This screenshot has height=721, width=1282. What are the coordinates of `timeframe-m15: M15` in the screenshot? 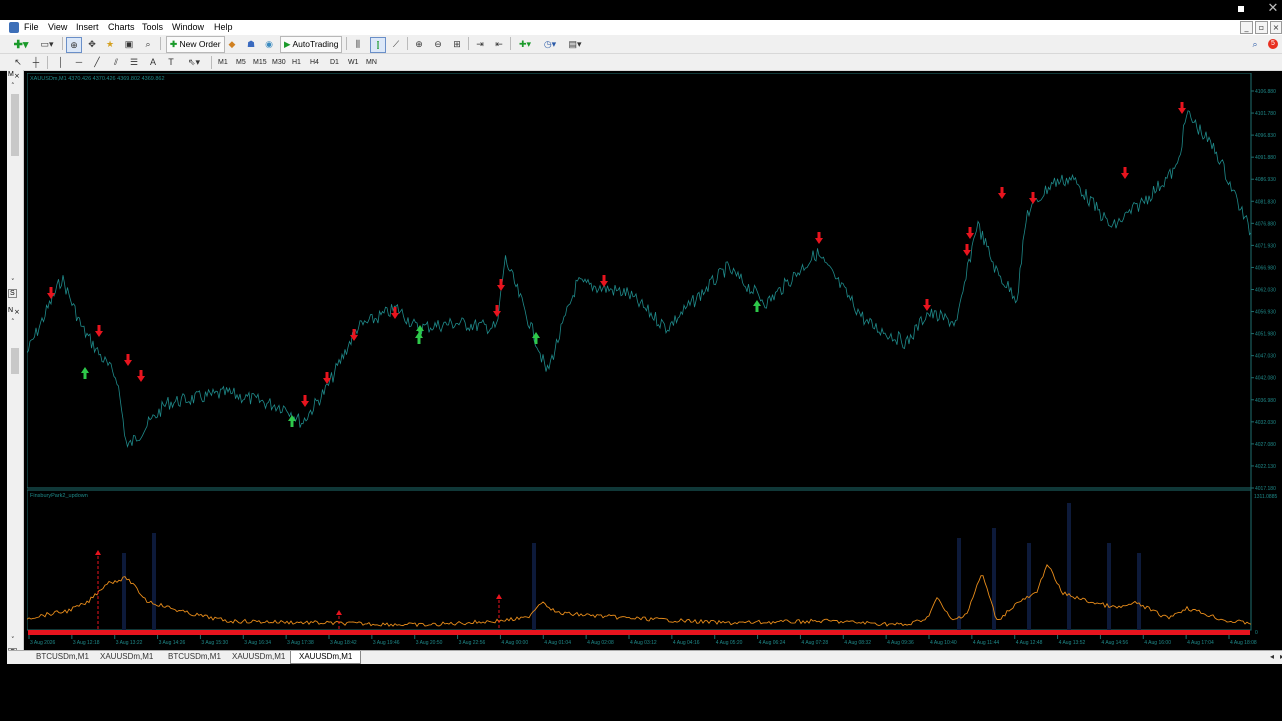 It's located at (260, 62).